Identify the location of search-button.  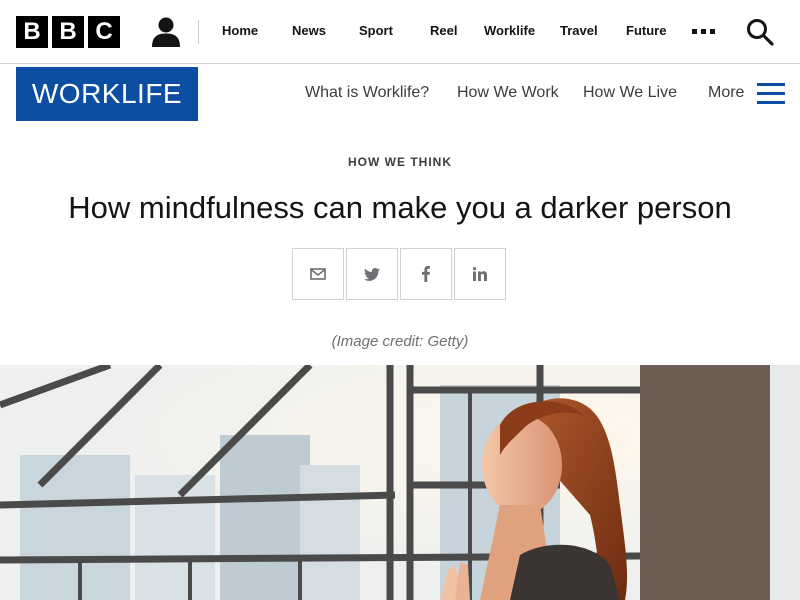
(760, 32).